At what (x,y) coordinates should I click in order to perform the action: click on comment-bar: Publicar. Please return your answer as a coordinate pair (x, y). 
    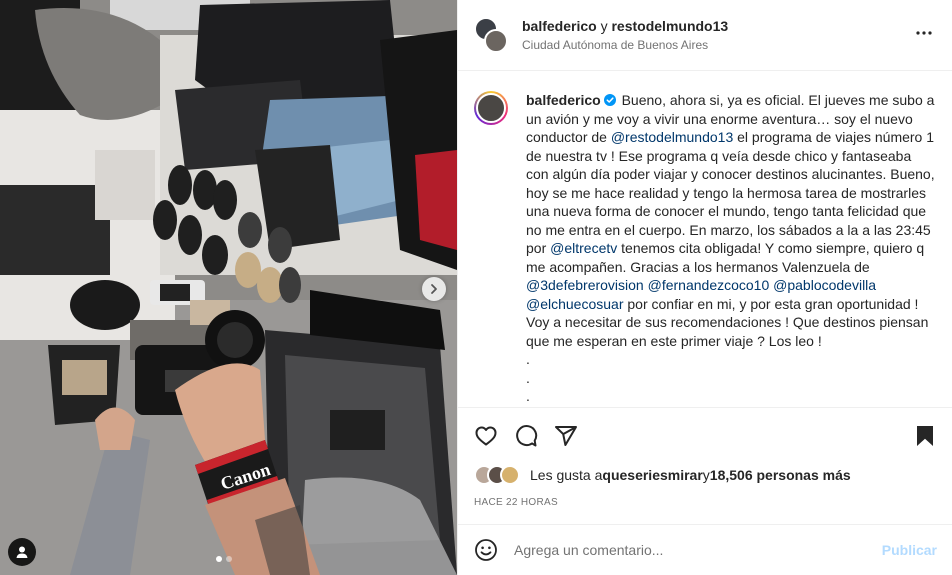
    Looking at the image, I should click on (705, 549).